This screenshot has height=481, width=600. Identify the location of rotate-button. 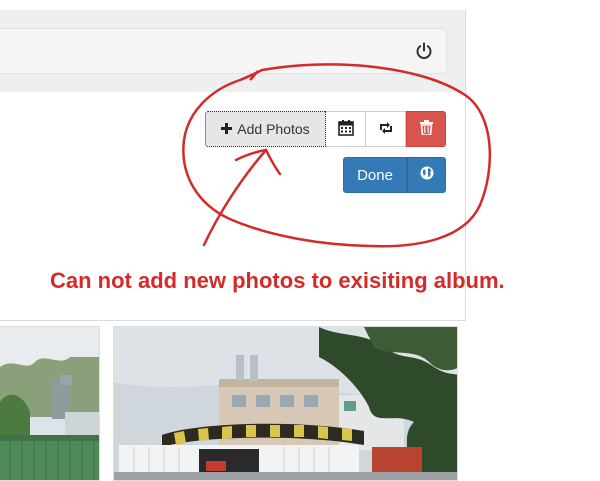
(386, 129).